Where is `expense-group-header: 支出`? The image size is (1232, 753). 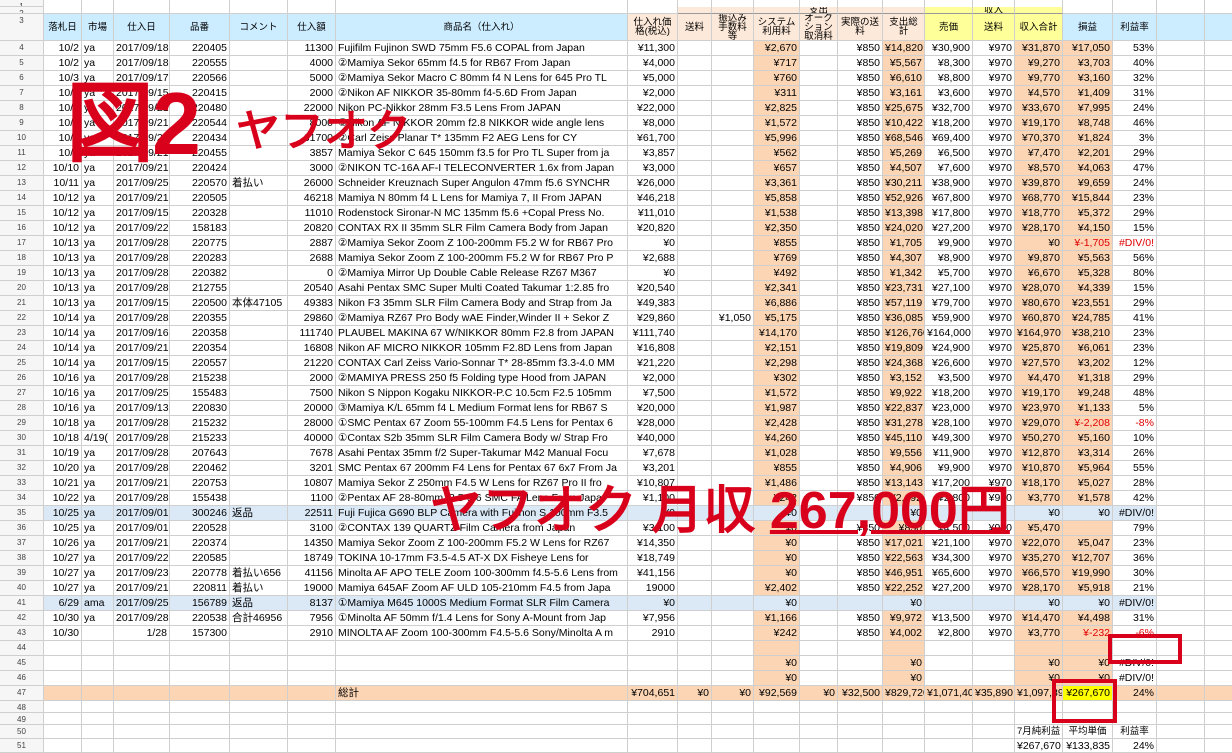 expense-group-header: 支出 is located at coordinates (819, 10).